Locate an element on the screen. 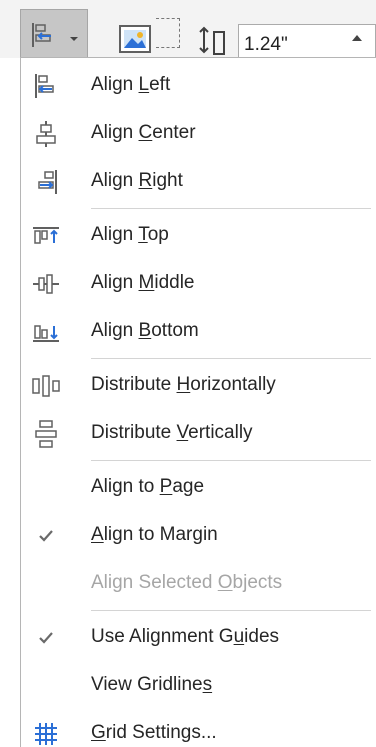  menu-item-view-gridlines: View Gridlines is located at coordinates (198, 686).